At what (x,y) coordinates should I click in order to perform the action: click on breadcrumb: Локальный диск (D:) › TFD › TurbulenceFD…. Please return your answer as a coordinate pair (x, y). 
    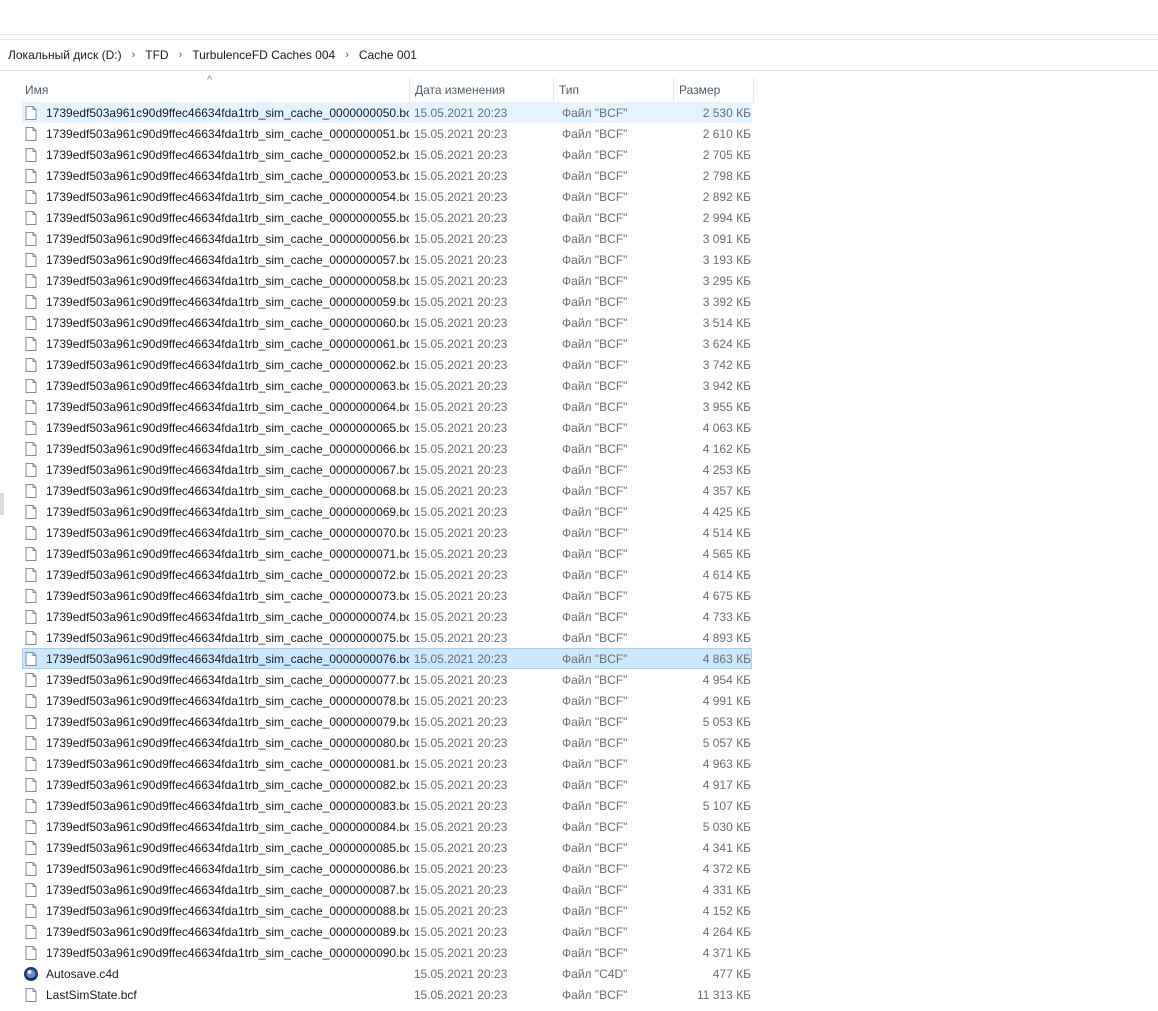
    Looking at the image, I should click on (579, 55).